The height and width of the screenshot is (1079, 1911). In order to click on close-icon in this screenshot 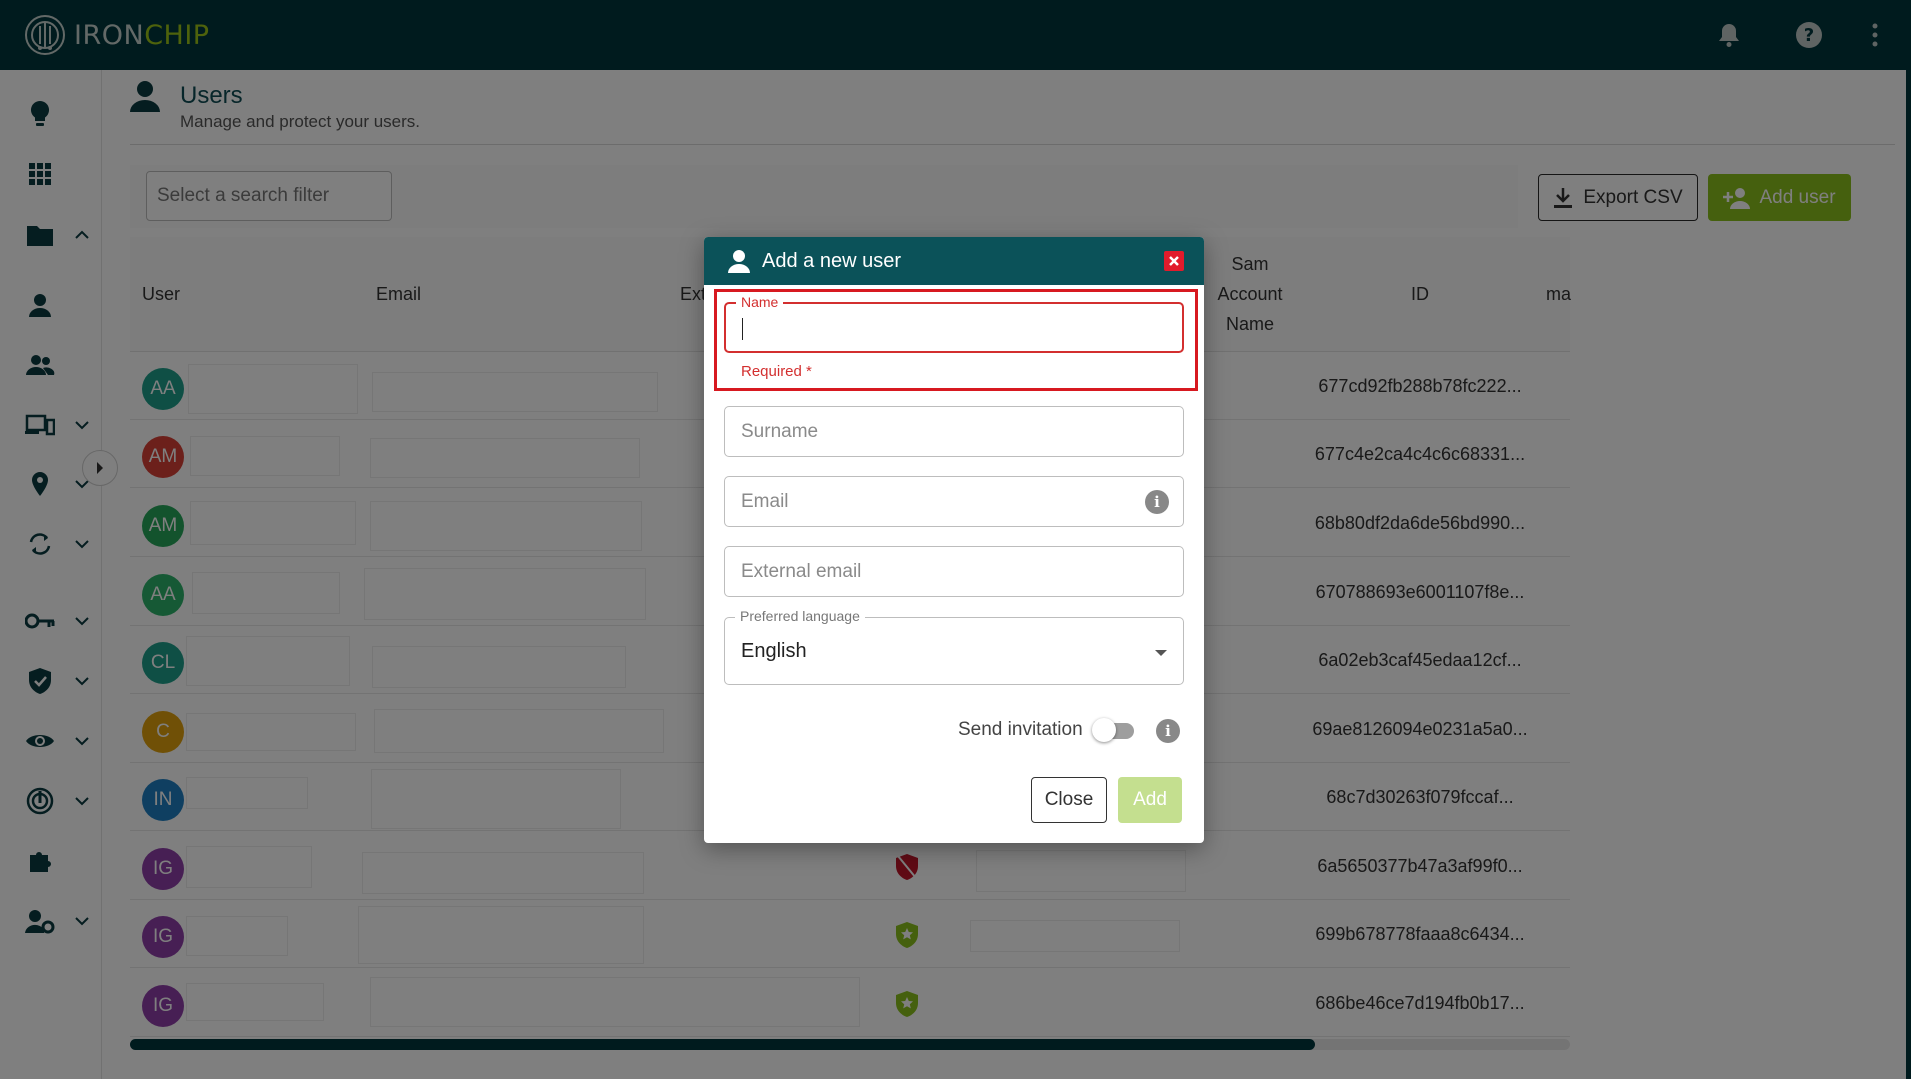, I will do `click(1174, 261)`.